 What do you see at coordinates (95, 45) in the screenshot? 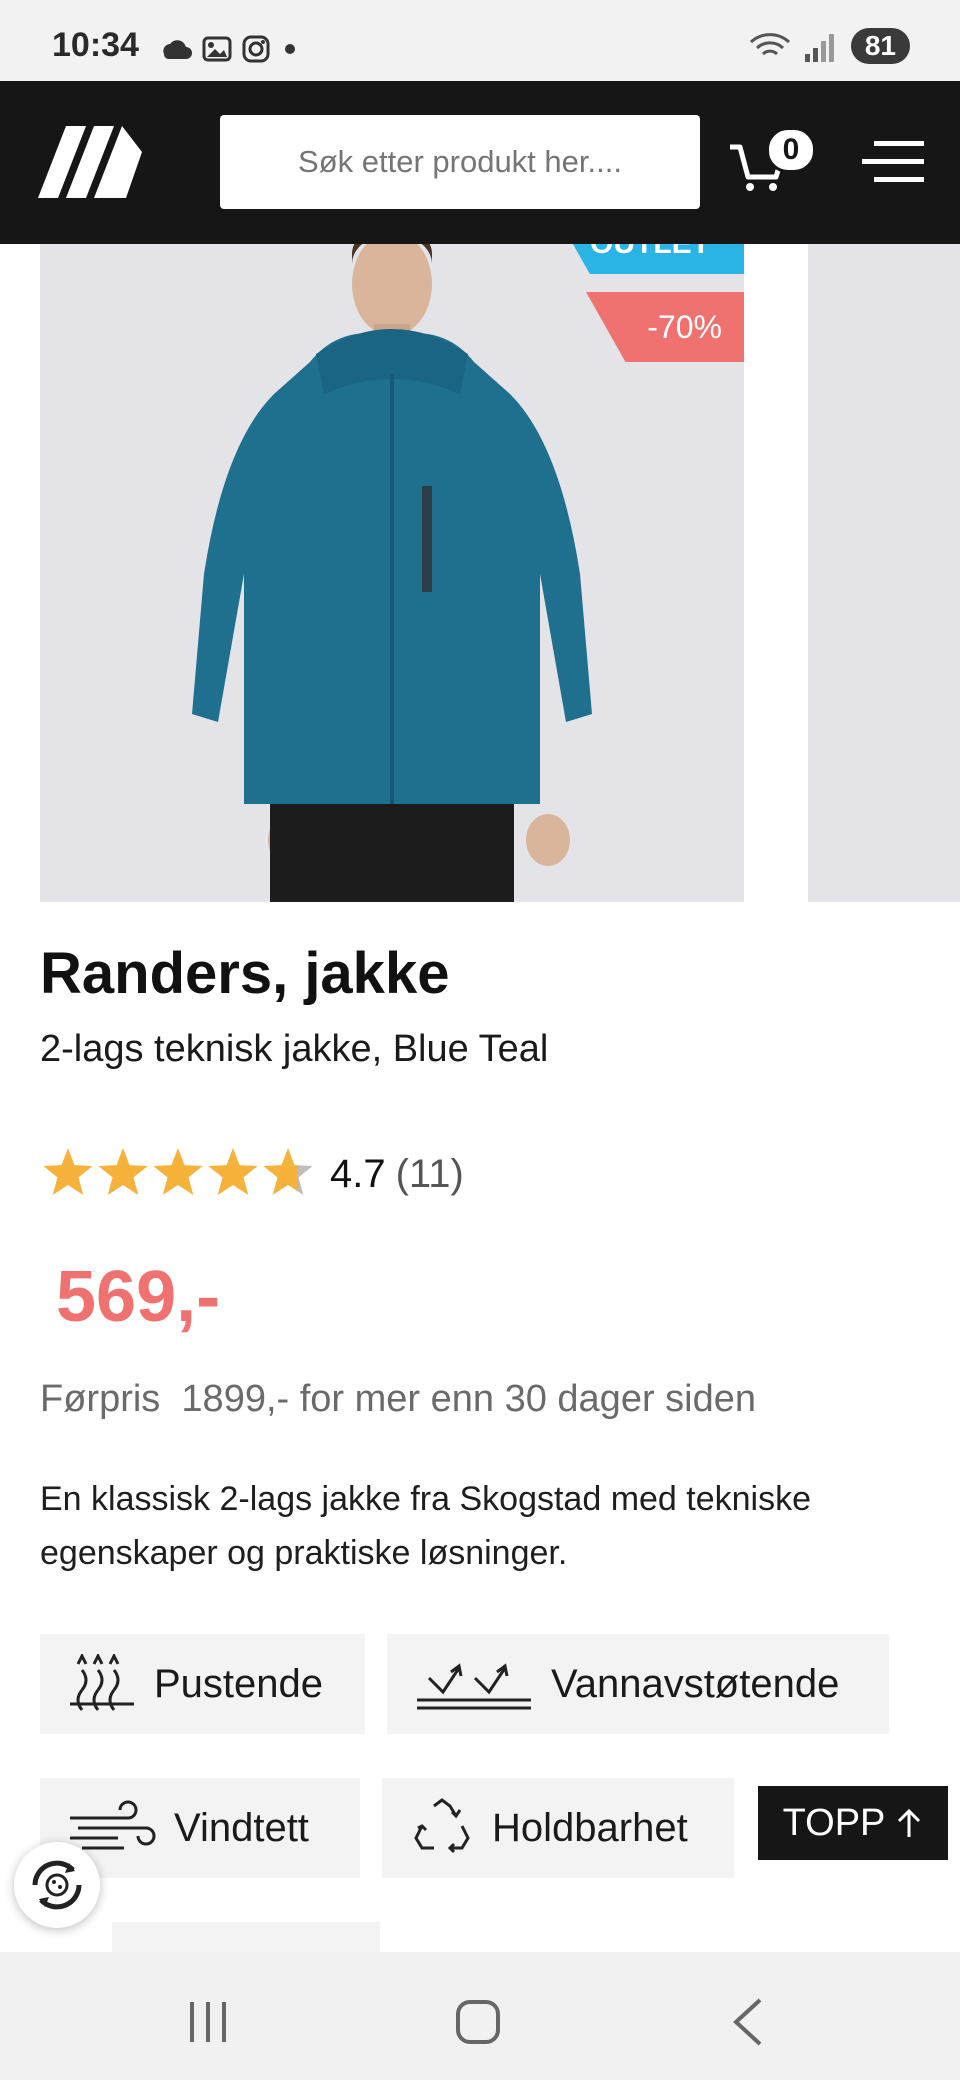
I see `status-time: 10:34` at bounding box center [95, 45].